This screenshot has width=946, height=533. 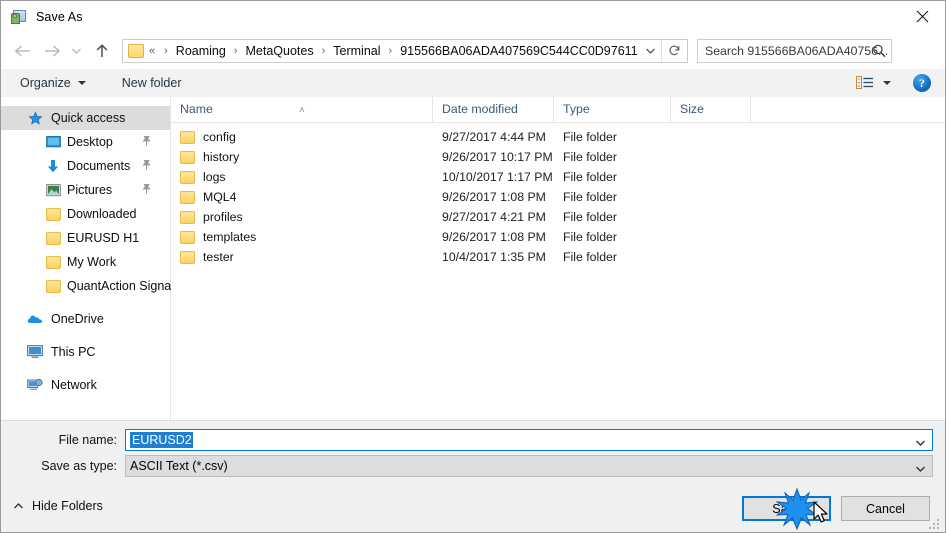 I want to click on file-name-cell: templates, so click(x=302, y=237).